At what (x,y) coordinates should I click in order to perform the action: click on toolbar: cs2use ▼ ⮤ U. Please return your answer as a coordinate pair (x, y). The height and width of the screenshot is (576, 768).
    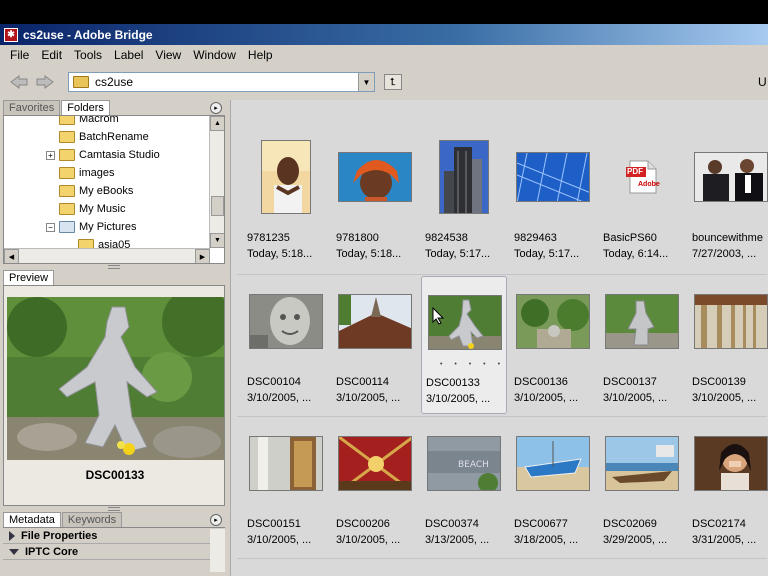
    Looking at the image, I should click on (384, 82).